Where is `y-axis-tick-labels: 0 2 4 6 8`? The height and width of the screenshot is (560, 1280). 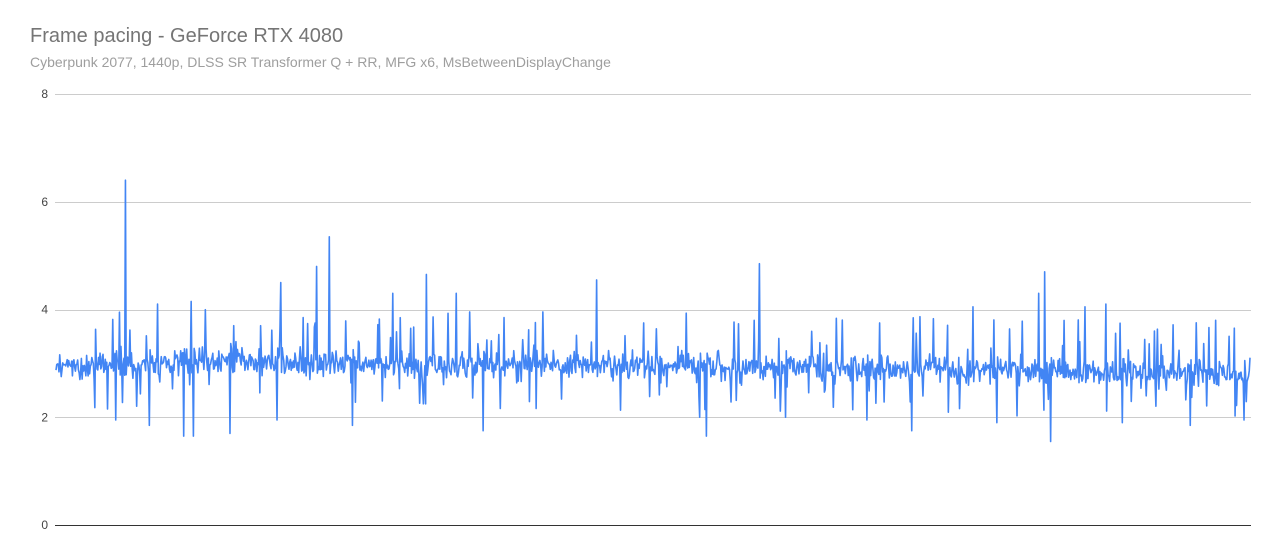
y-axis-tick-labels: 0 2 4 6 8 is located at coordinates (44, 309).